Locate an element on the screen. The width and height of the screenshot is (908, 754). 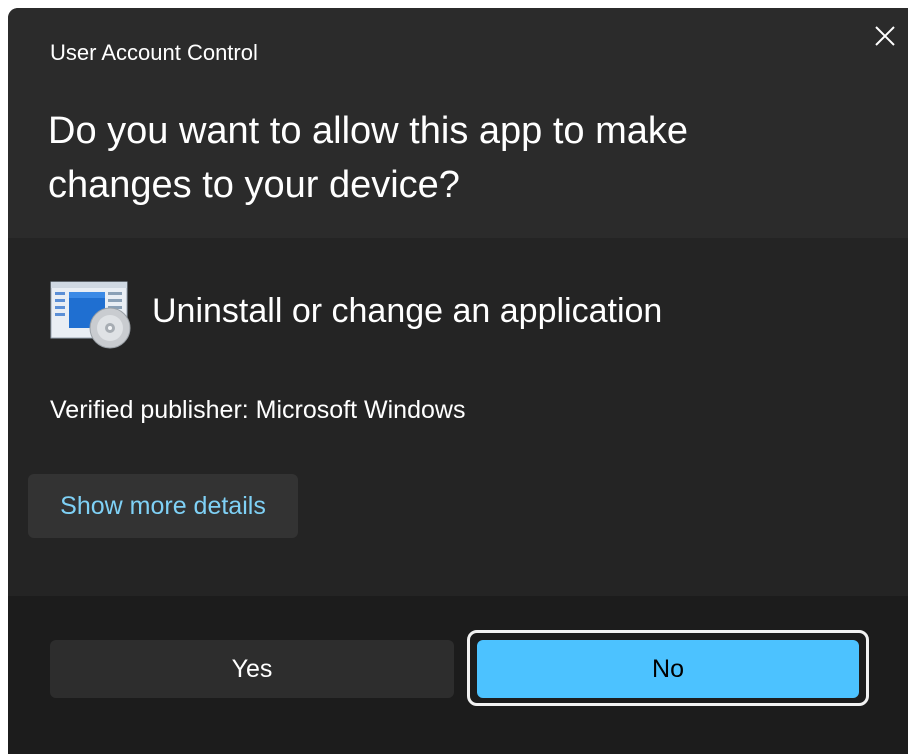
close-button is located at coordinates (885, 37).